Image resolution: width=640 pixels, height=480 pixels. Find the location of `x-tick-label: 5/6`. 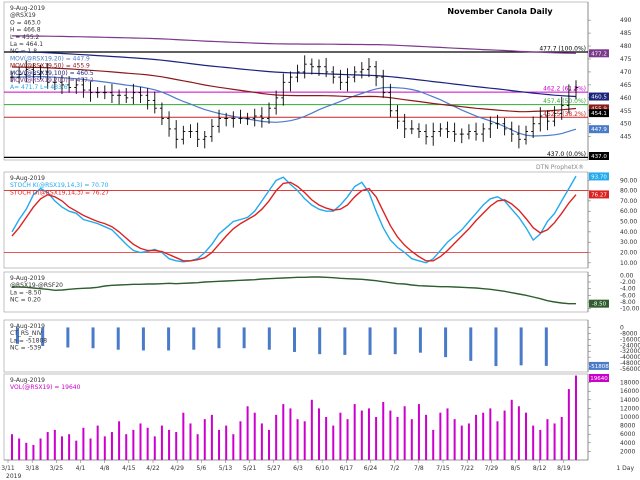

x-tick-label: 5/6 is located at coordinates (202, 468).